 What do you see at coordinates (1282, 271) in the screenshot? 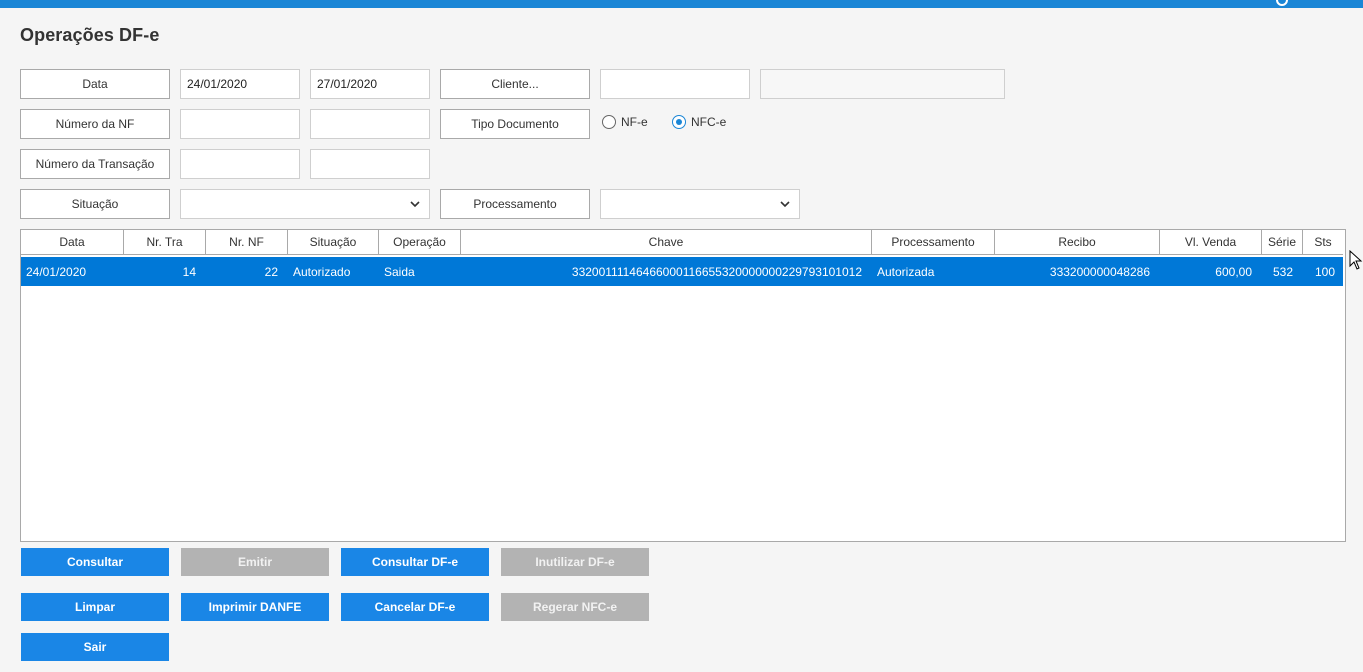
I see `cell-serie: 532` at bounding box center [1282, 271].